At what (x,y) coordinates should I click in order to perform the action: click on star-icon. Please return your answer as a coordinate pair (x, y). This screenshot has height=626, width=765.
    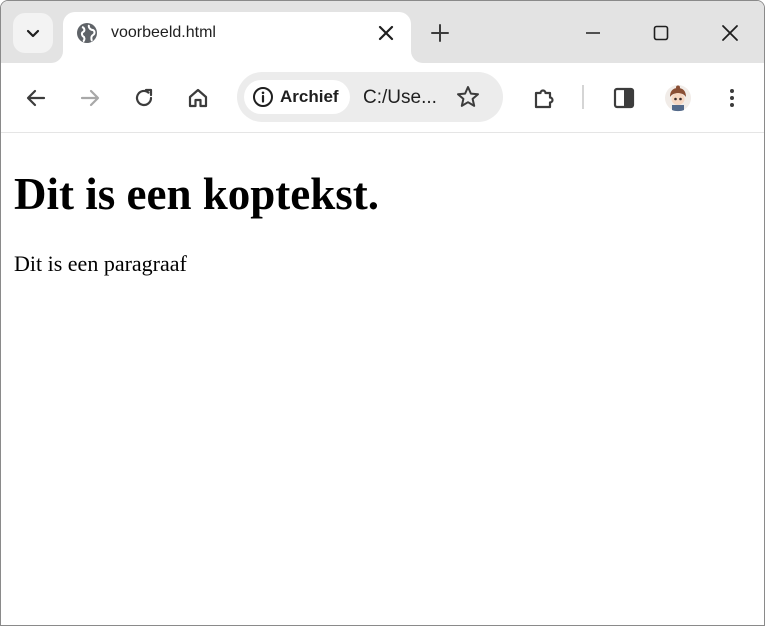
    Looking at the image, I should click on (468, 97).